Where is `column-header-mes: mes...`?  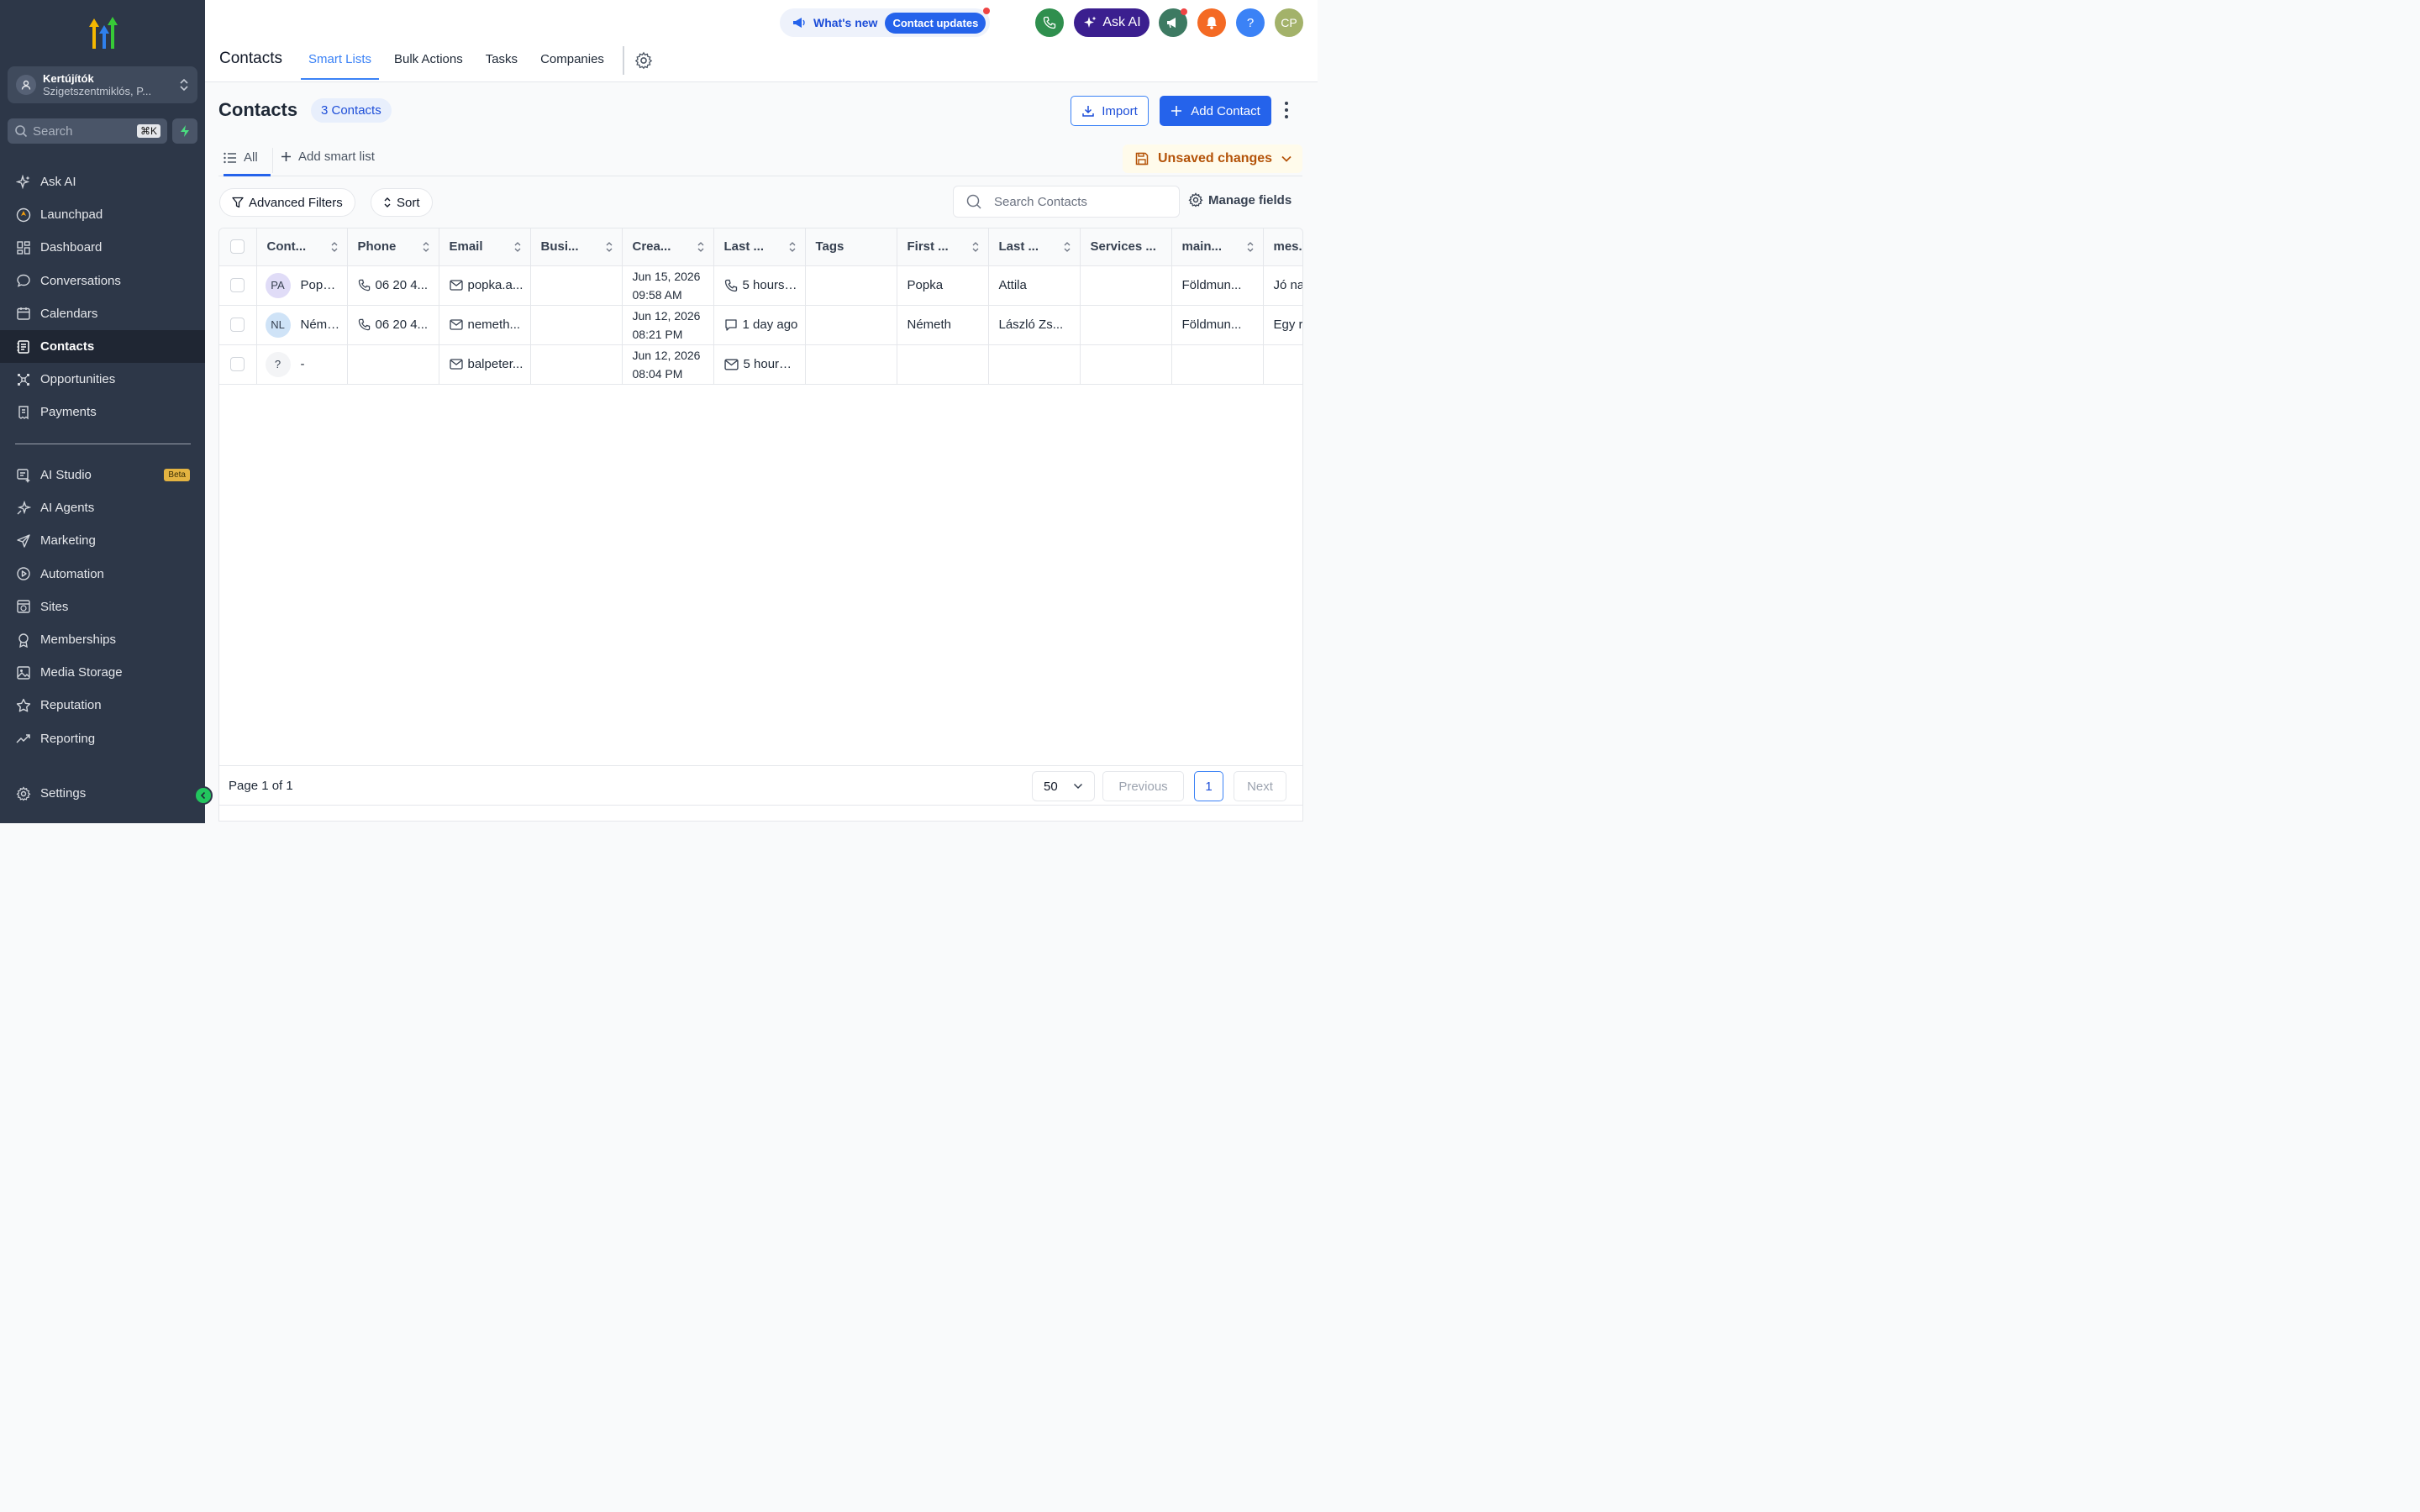 column-header-mes: mes... is located at coordinates (1283, 247).